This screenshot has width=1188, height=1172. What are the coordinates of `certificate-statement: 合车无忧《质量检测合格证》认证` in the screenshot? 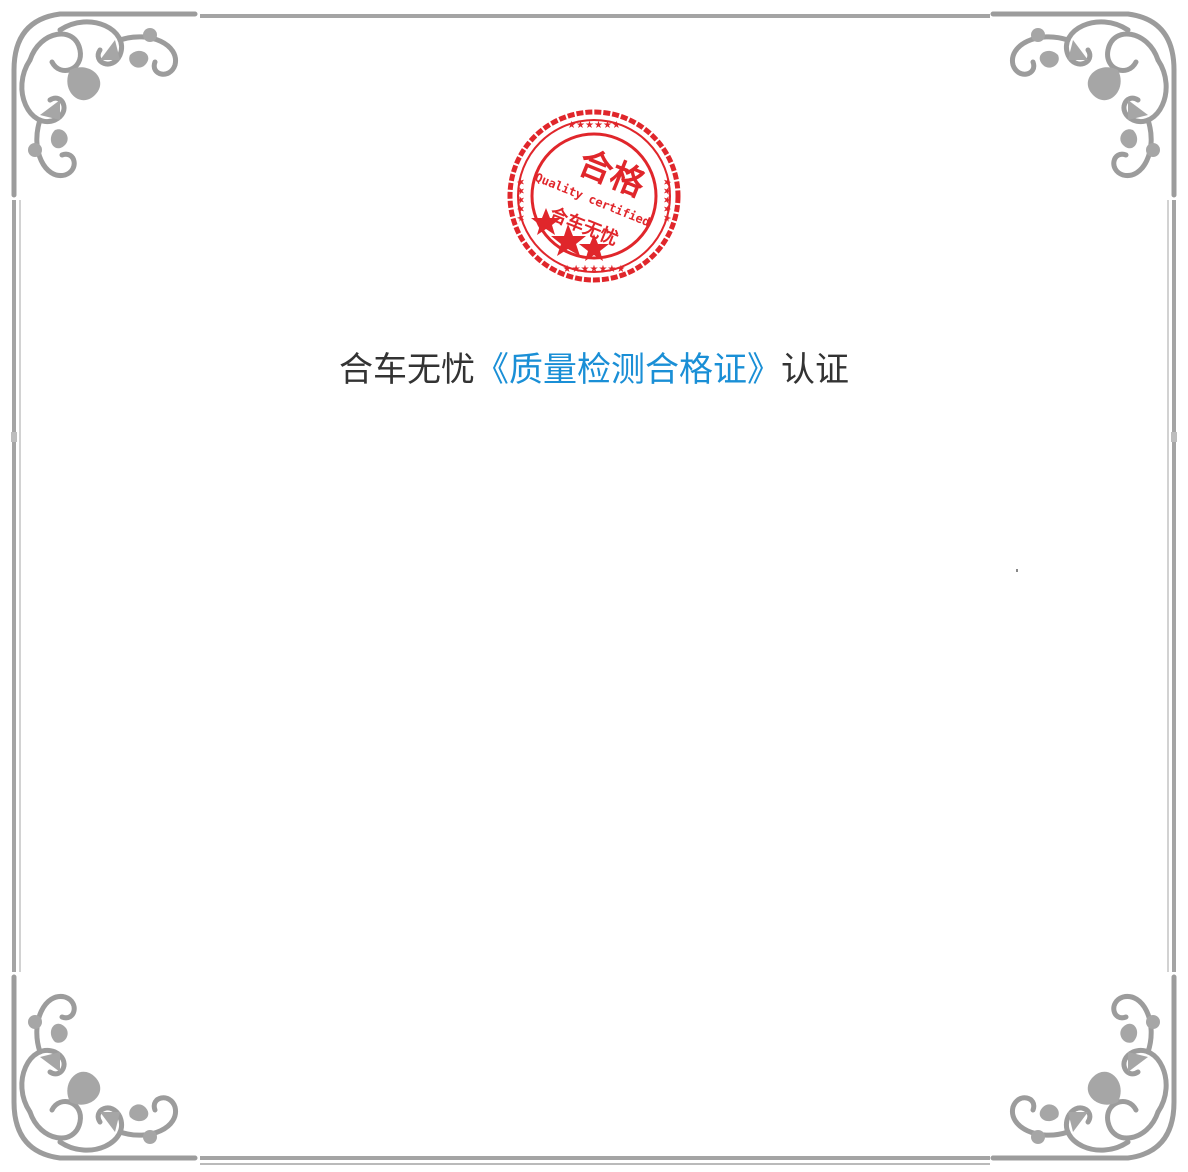 It's located at (594, 370).